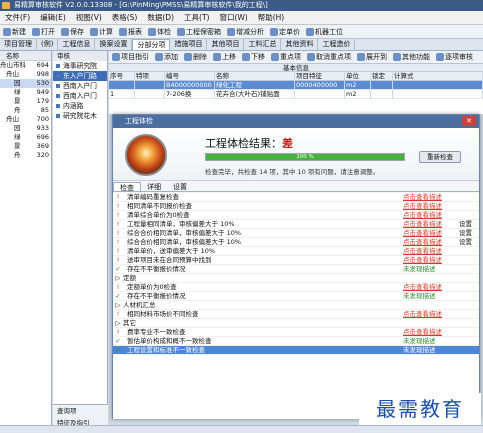 Image resolution: width=483 pixels, height=433 pixels. I want to click on toolbar-button: 增减分析, so click(245, 32).